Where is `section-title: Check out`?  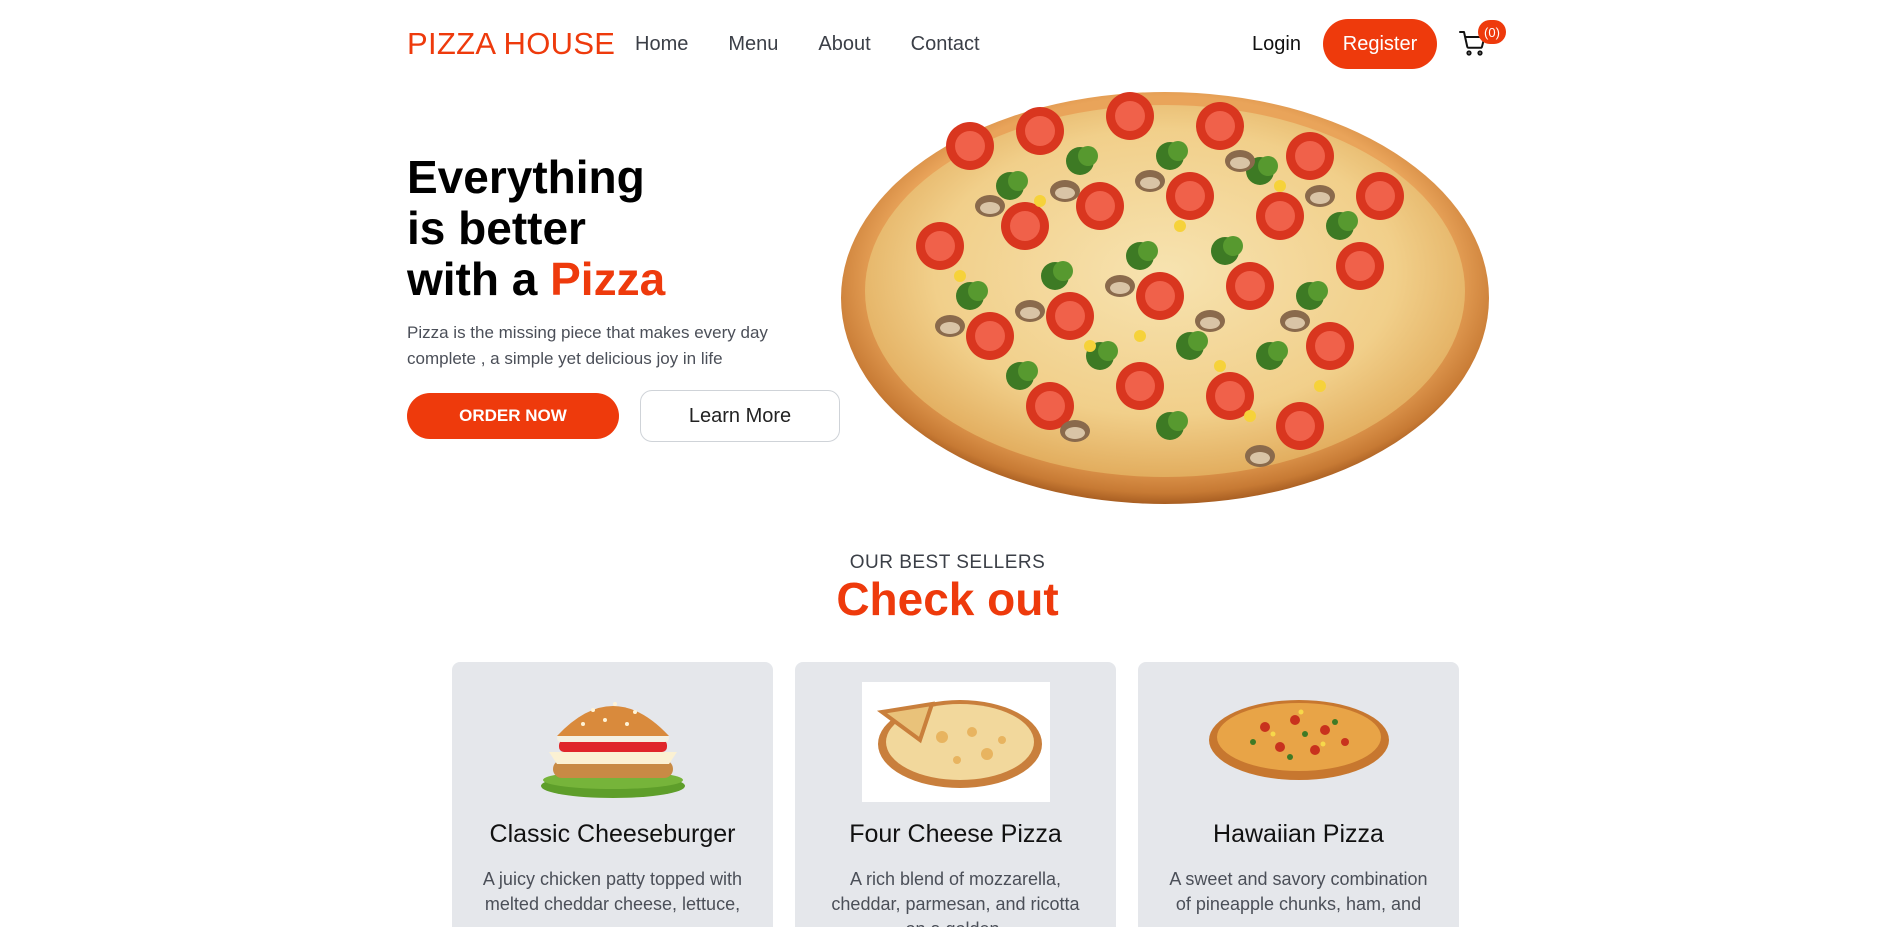 section-title: Check out is located at coordinates (947, 599).